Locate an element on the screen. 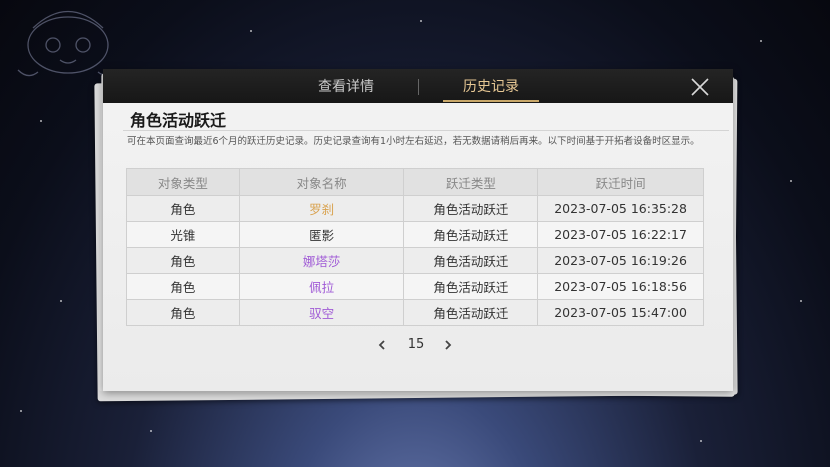 The height and width of the screenshot is (467, 830). tab-details: 查看详情 is located at coordinates (346, 86).